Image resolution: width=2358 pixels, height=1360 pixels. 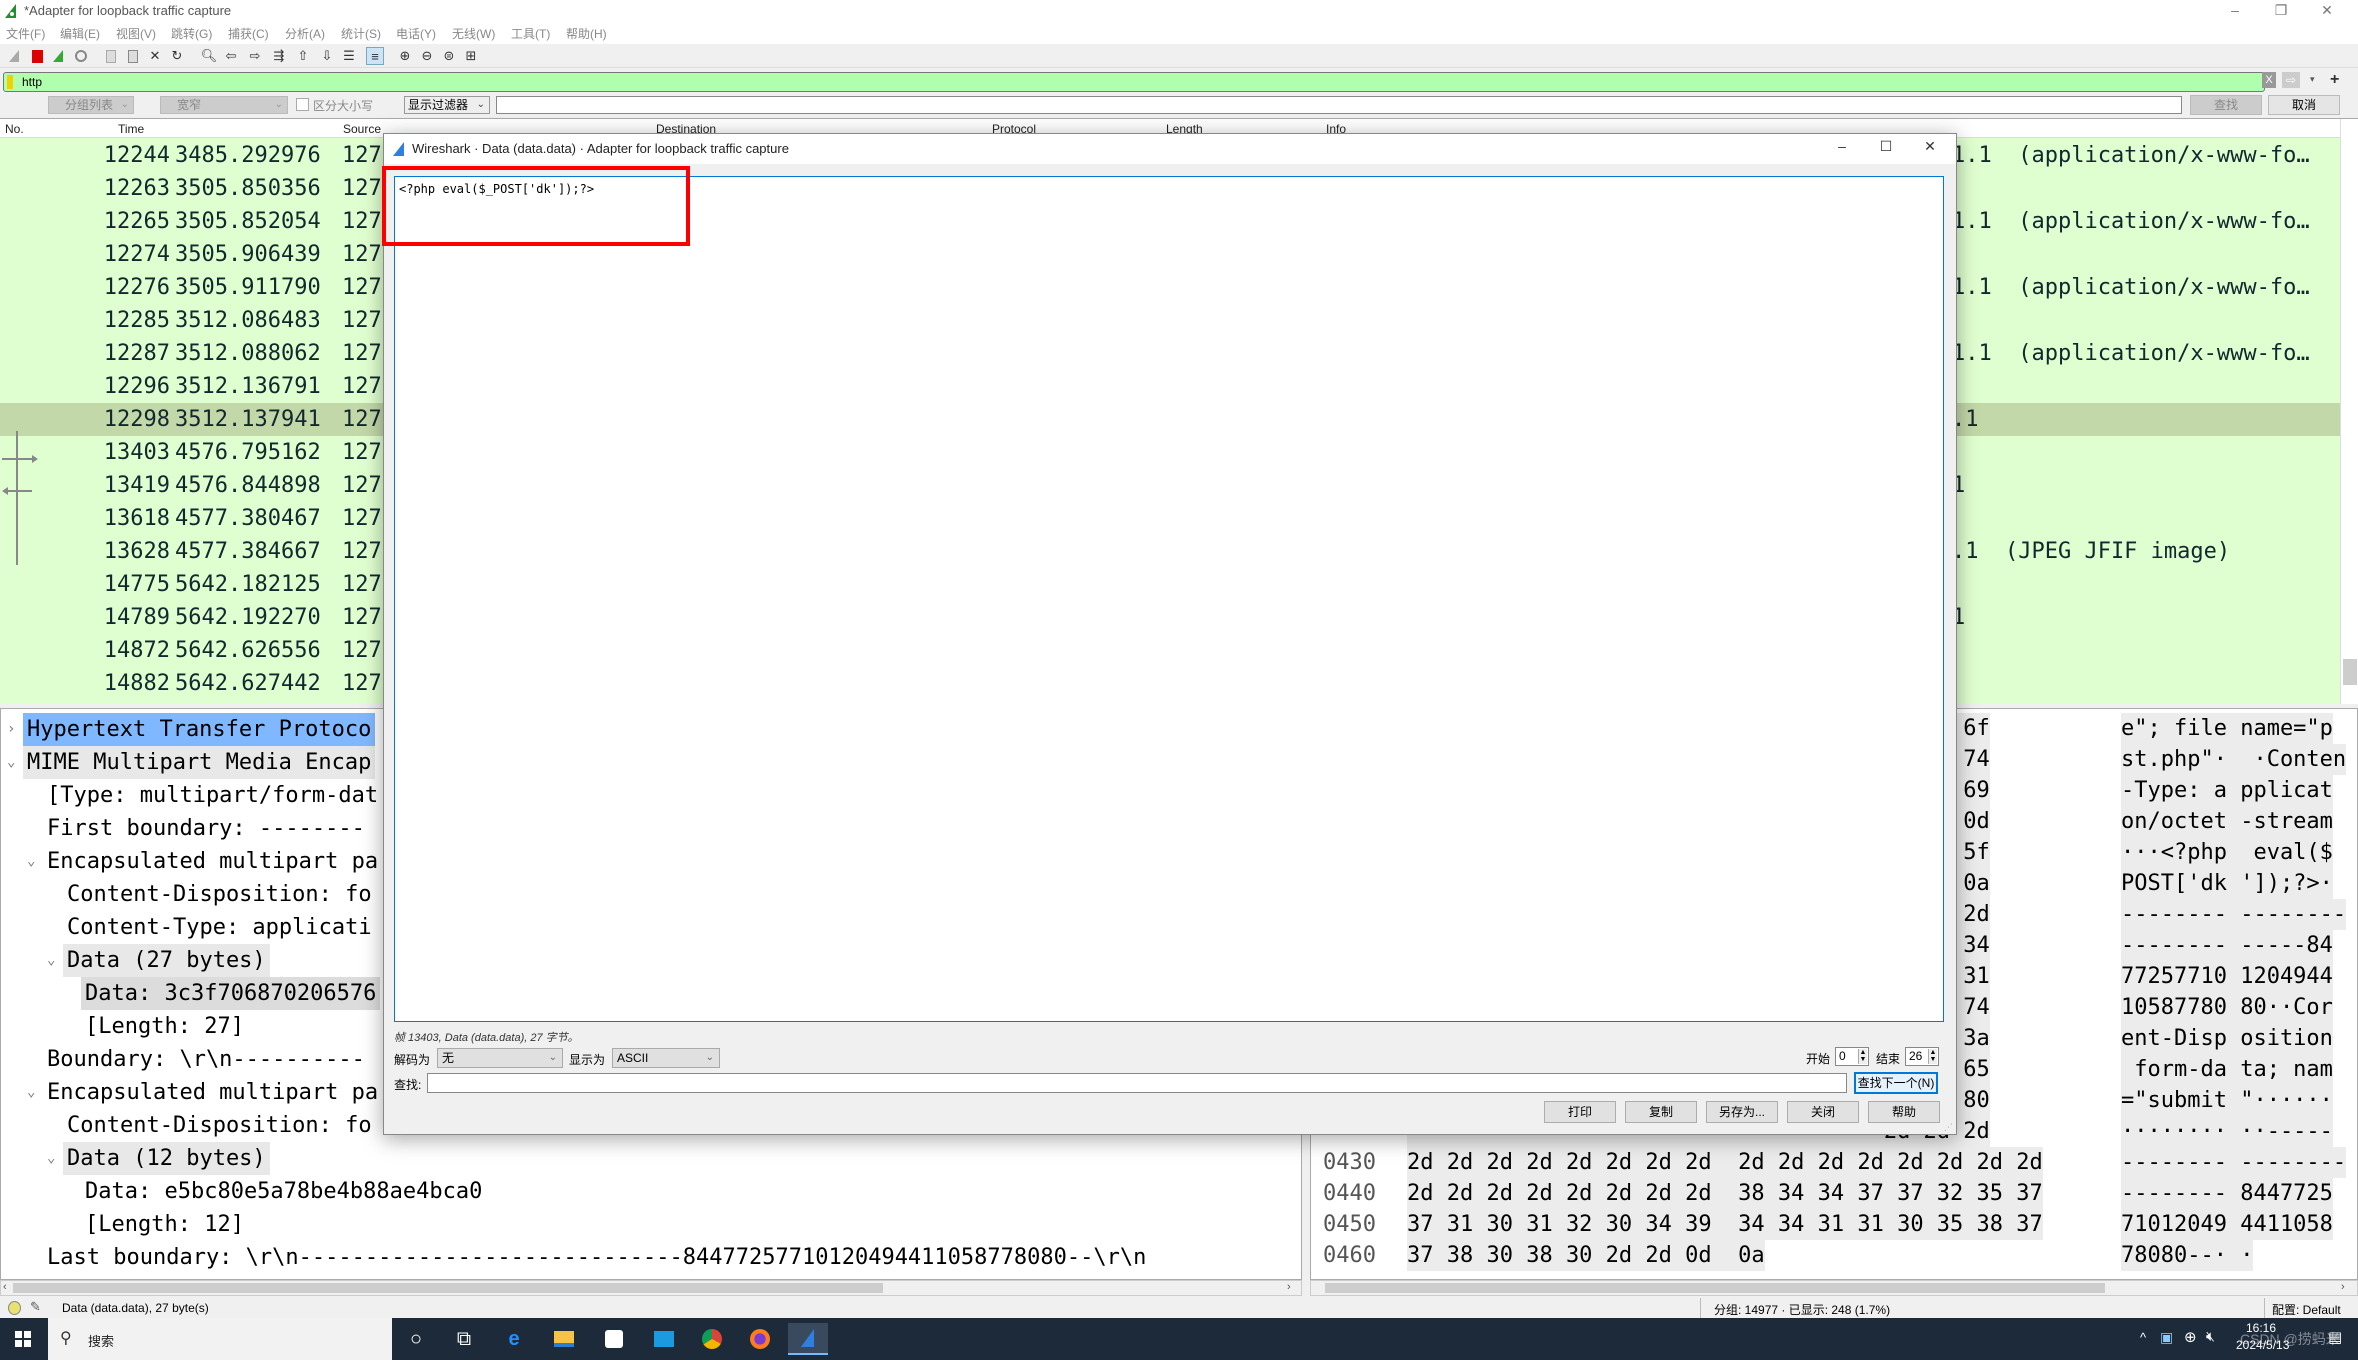 I want to click on stop-capture-icon, so click(x=37, y=56).